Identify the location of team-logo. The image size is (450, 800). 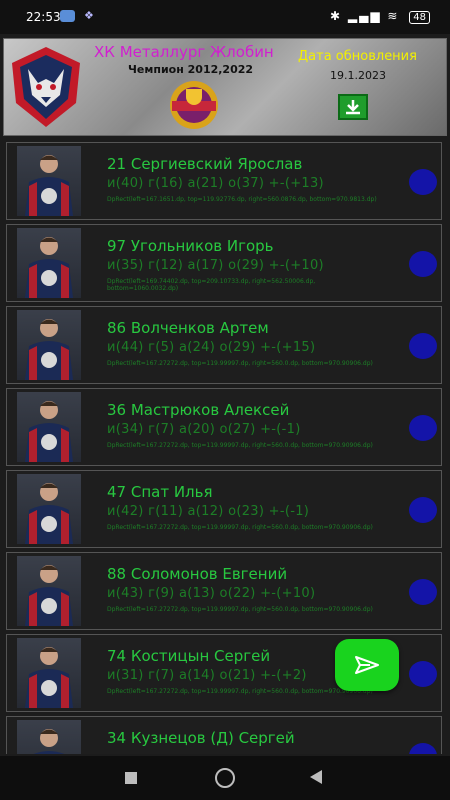
(46, 87).